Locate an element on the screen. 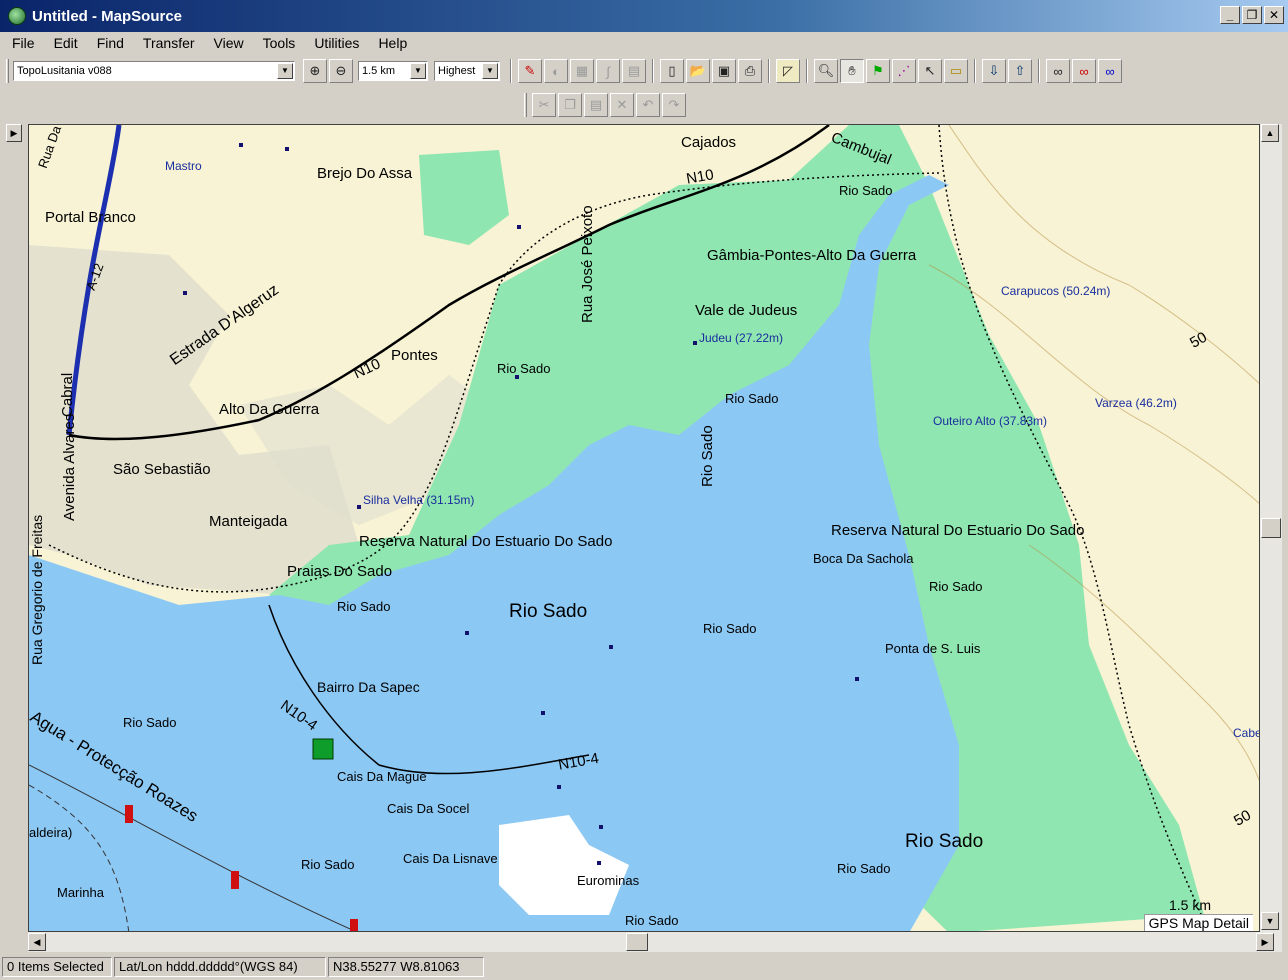 The width and height of the screenshot is (1288, 980). distance-tool-button: ▭ is located at coordinates (956, 71).